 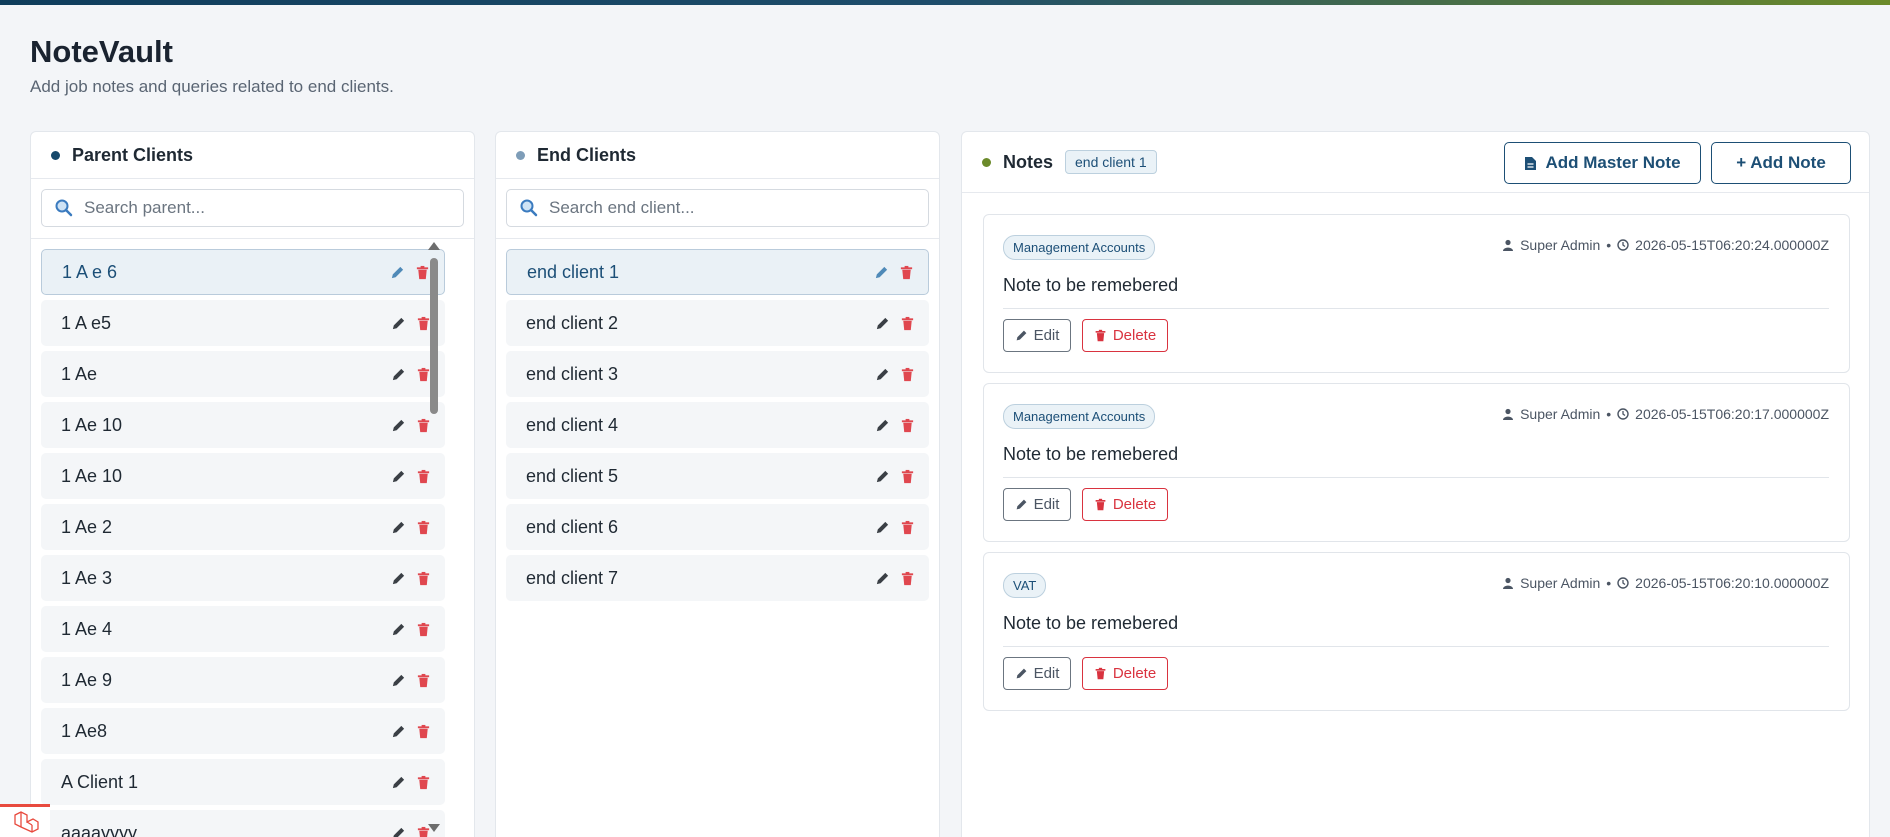 I want to click on parent-dot-icon, so click(x=55, y=155).